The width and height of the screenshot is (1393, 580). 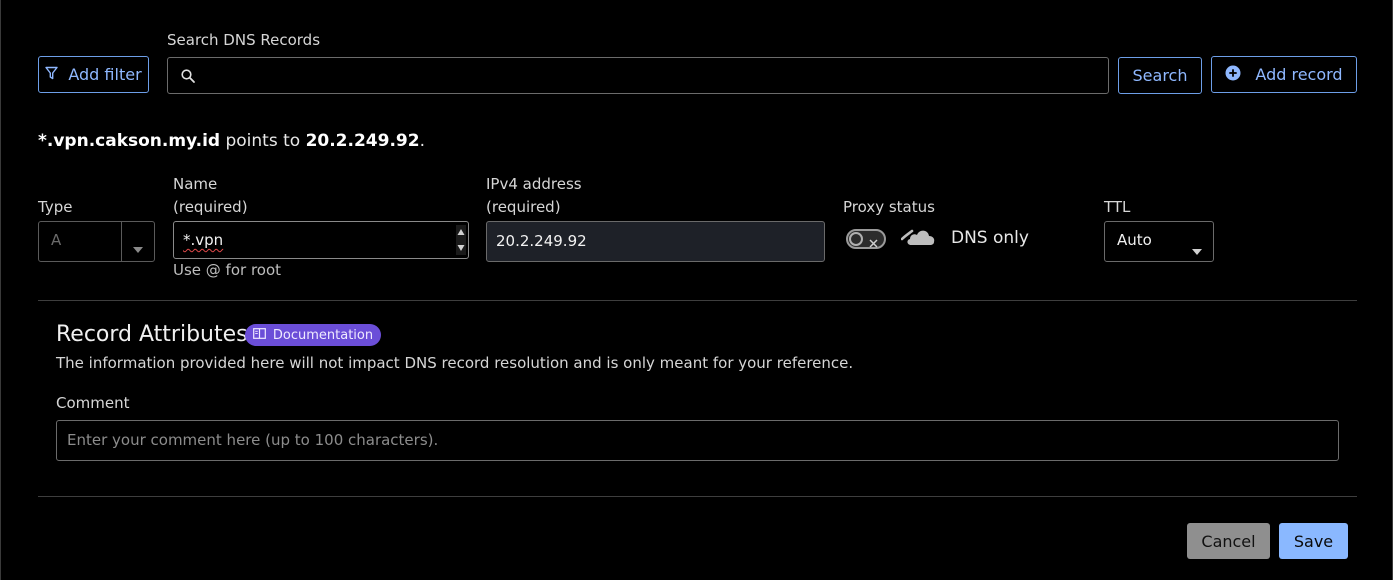 What do you see at coordinates (244, 40) in the screenshot?
I see `search-label: Search DNS Records` at bounding box center [244, 40].